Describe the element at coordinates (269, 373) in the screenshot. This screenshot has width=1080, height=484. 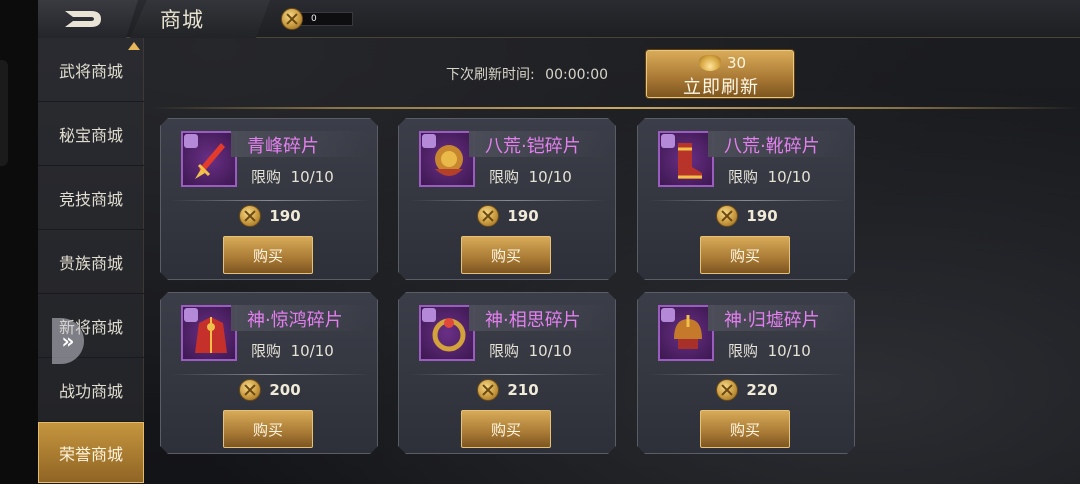
I see `shop-item-card-4: 神·惊鸿碎片 限购 10/10 200 购买` at that location.